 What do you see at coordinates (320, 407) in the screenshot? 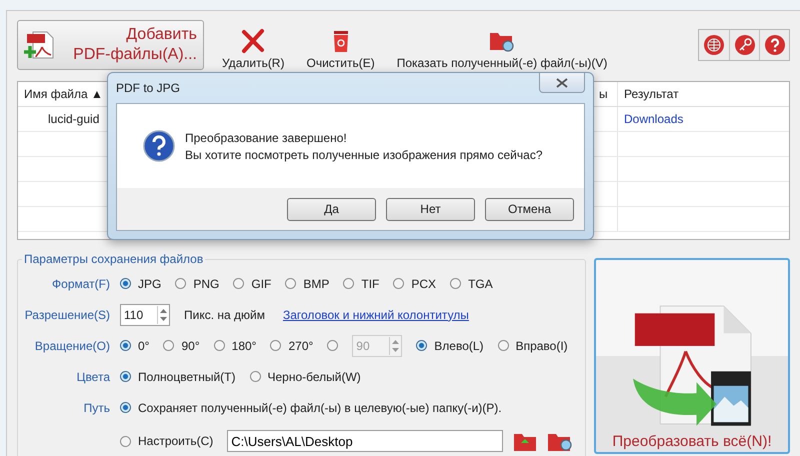
I see `radio-label: Сохраняет полученный(-е) файл(-ы) в целевую(-ые) папку(-и)(P).` at bounding box center [320, 407].